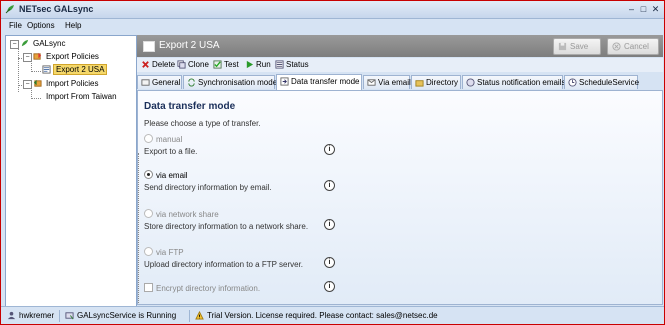  What do you see at coordinates (149, 46) in the screenshot?
I see `policy-icon` at bounding box center [149, 46].